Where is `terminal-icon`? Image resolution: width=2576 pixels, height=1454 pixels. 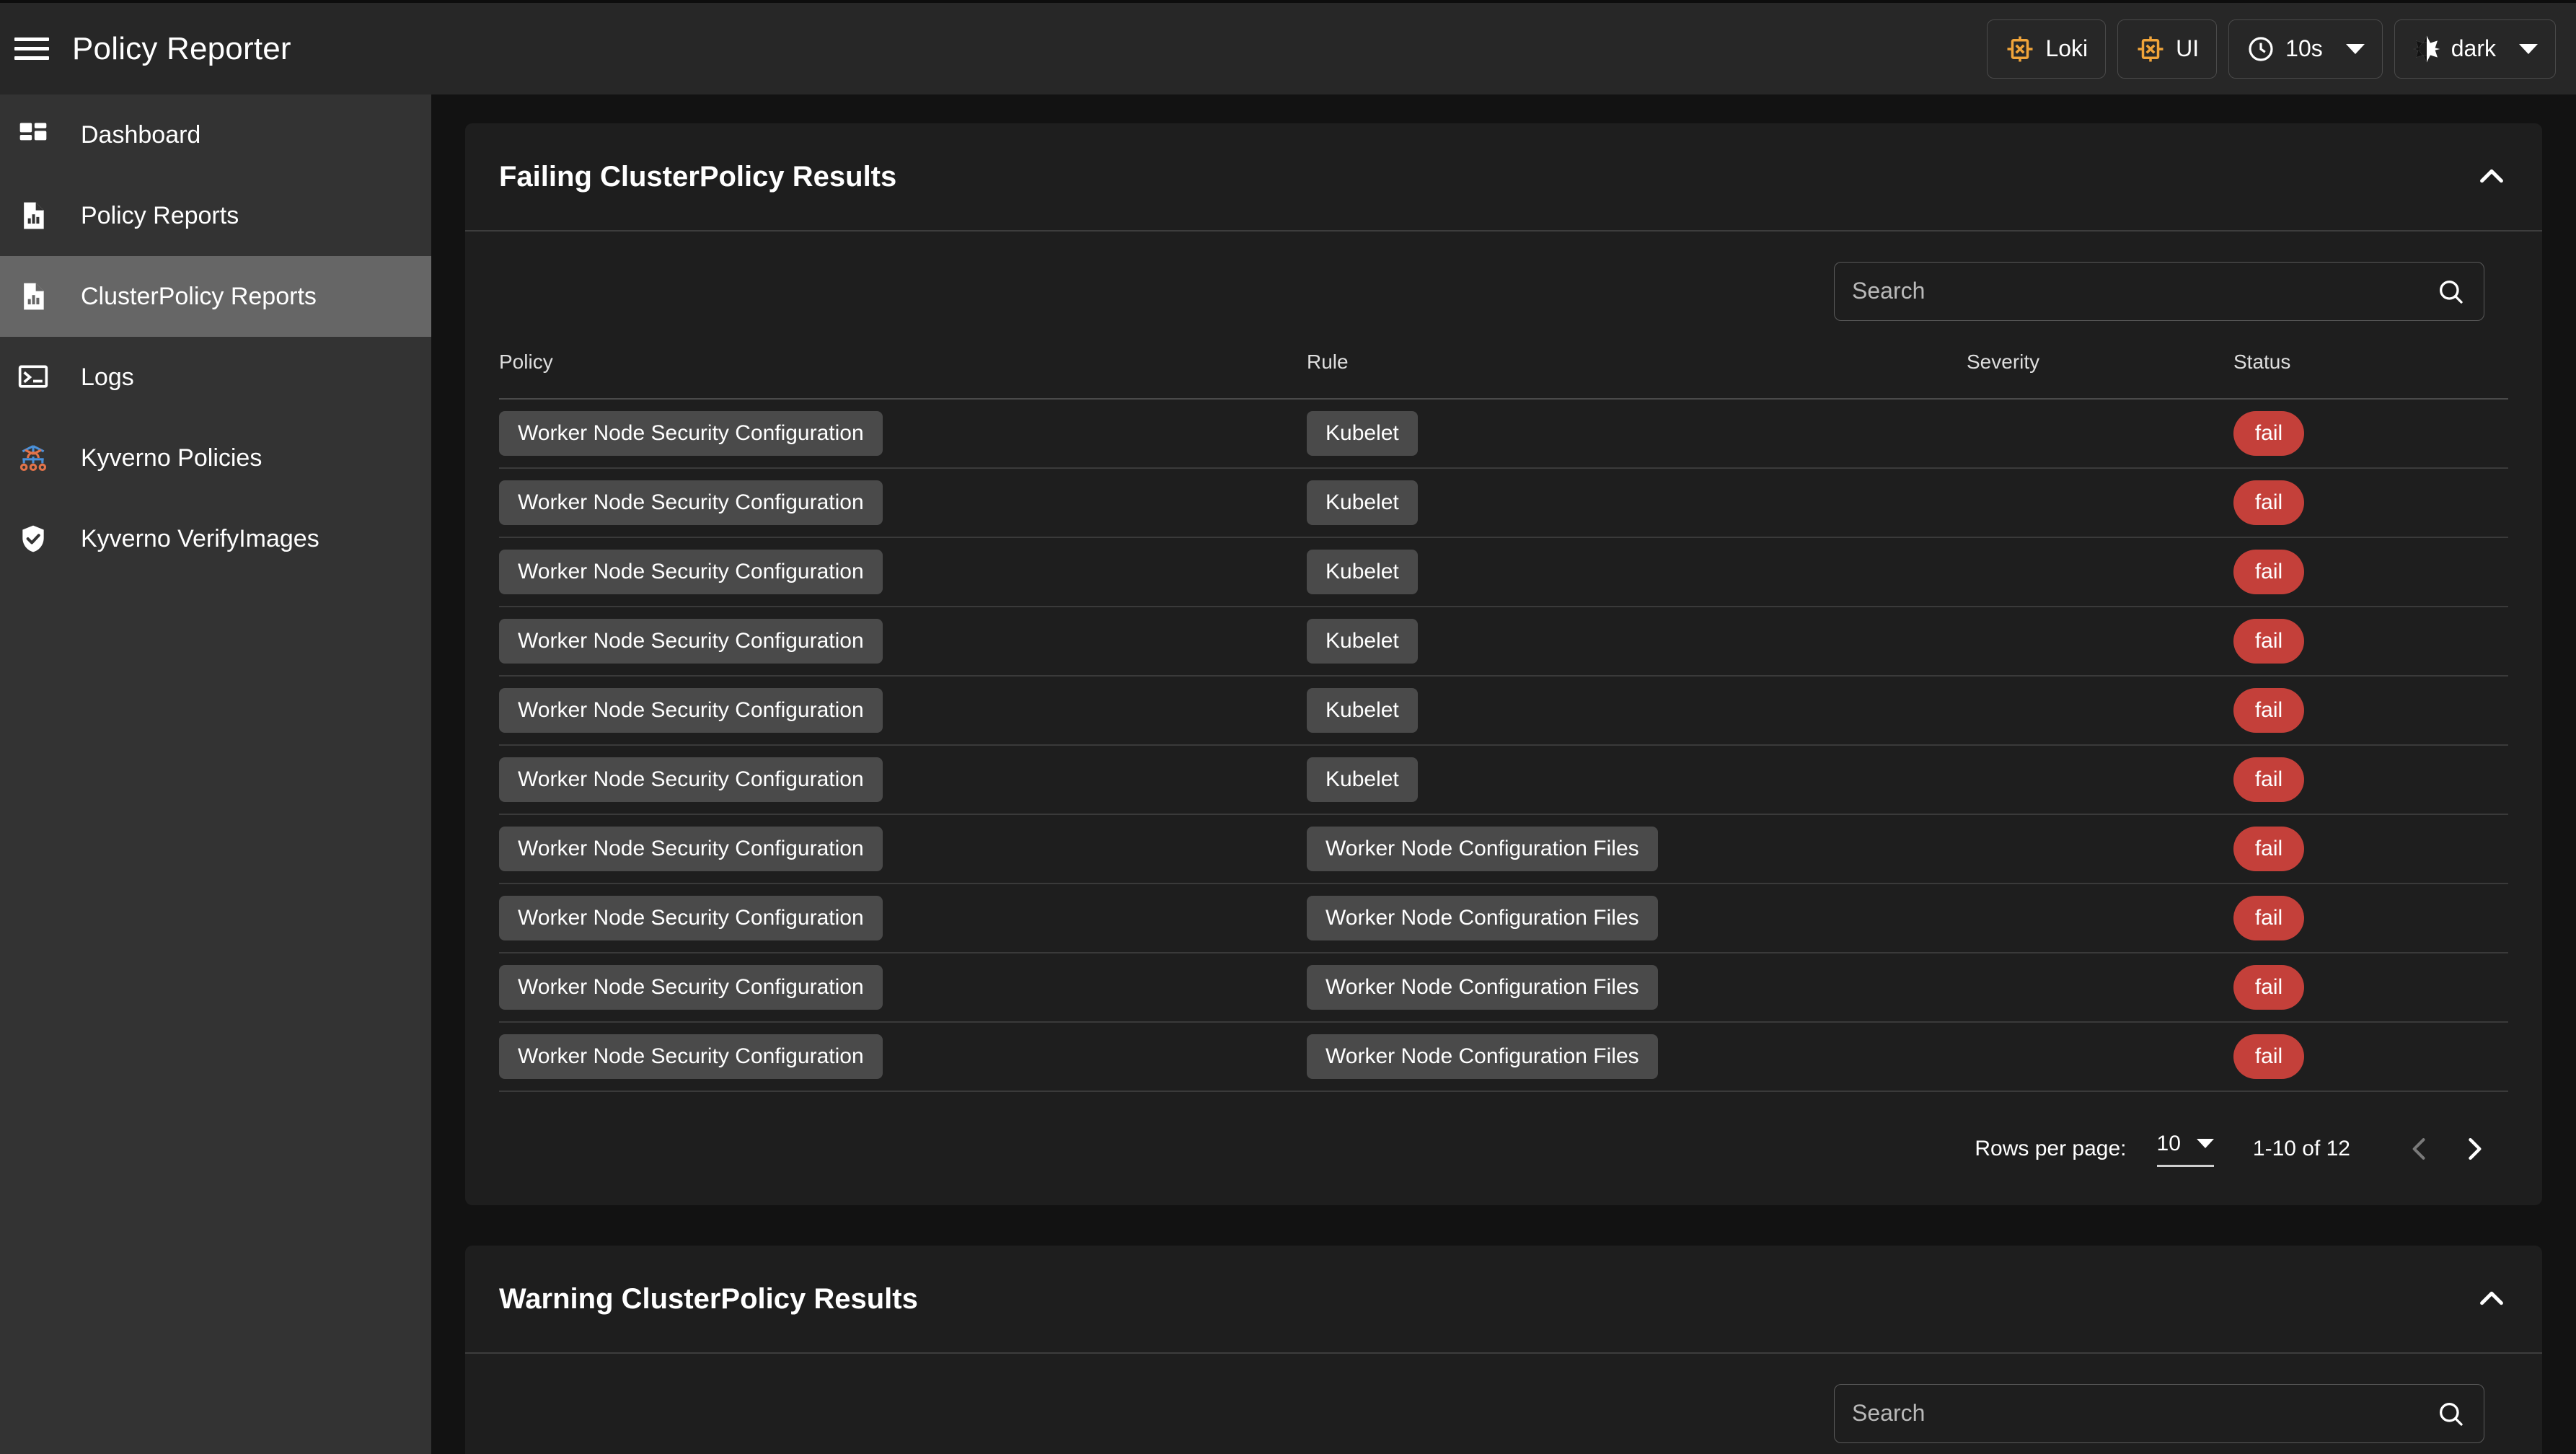 terminal-icon is located at coordinates (33, 377).